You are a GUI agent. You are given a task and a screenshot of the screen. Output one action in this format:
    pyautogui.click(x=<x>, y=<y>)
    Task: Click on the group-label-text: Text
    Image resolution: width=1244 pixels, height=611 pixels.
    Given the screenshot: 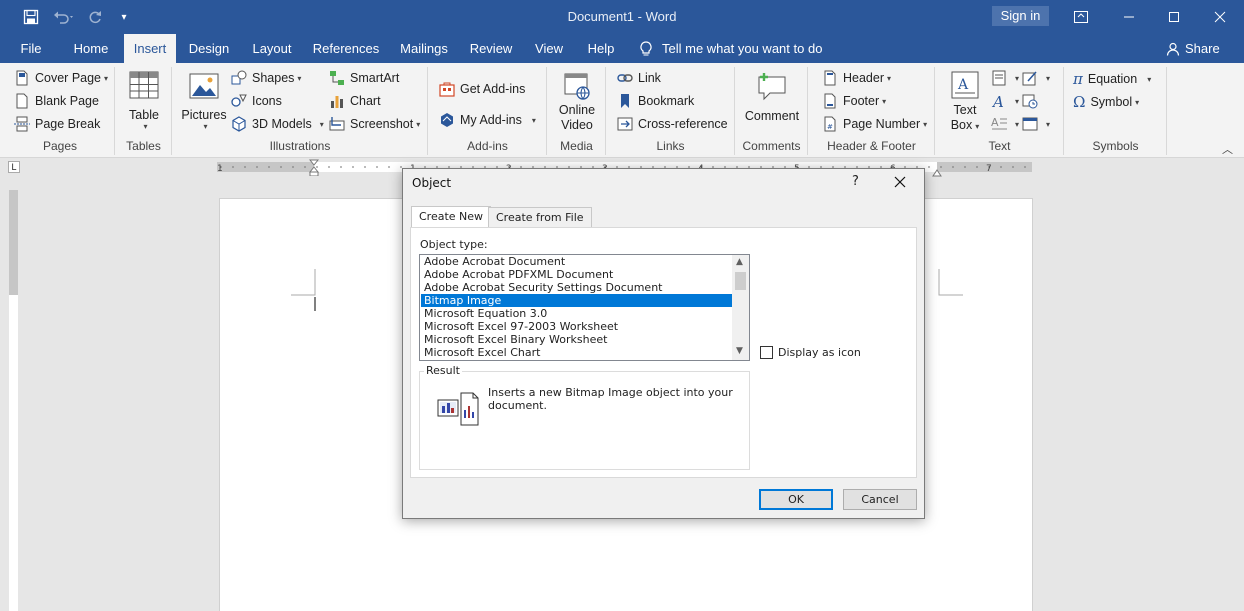 What is the action you would take?
    pyautogui.click(x=999, y=146)
    